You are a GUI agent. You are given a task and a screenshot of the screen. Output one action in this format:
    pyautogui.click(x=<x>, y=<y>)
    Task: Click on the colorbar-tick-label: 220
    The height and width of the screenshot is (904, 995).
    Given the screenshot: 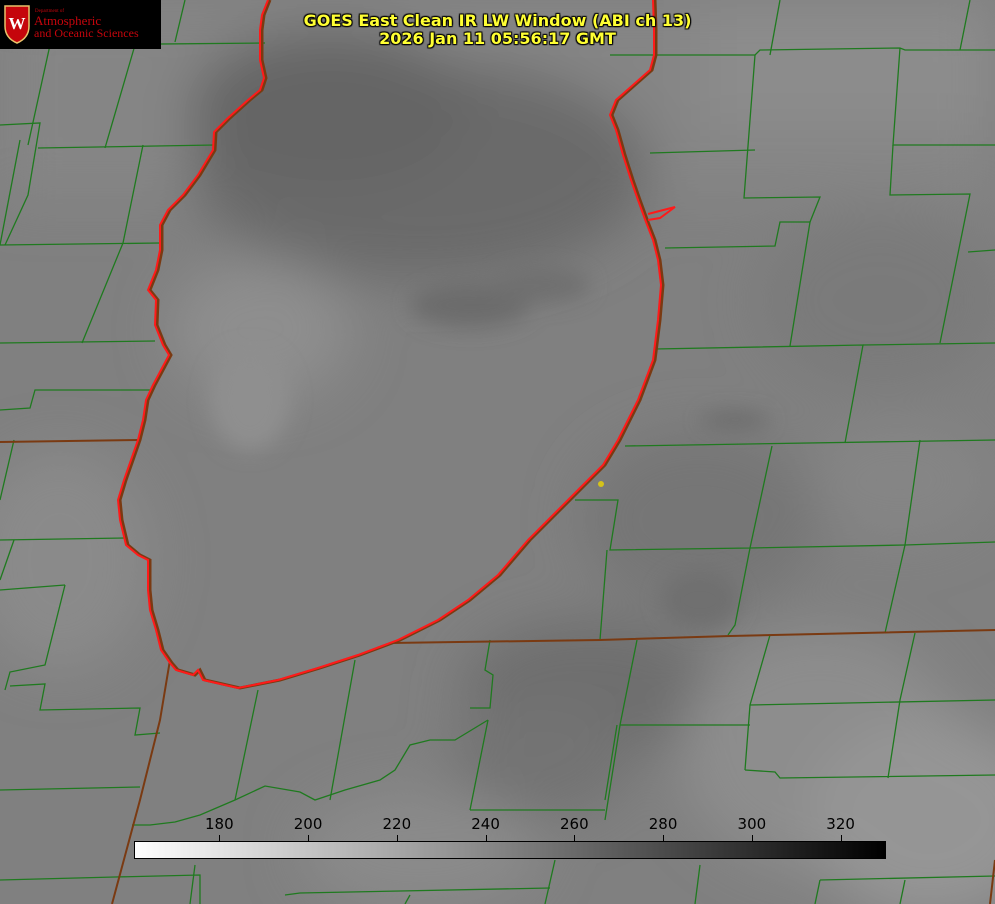 What is the action you would take?
    pyautogui.click(x=397, y=824)
    